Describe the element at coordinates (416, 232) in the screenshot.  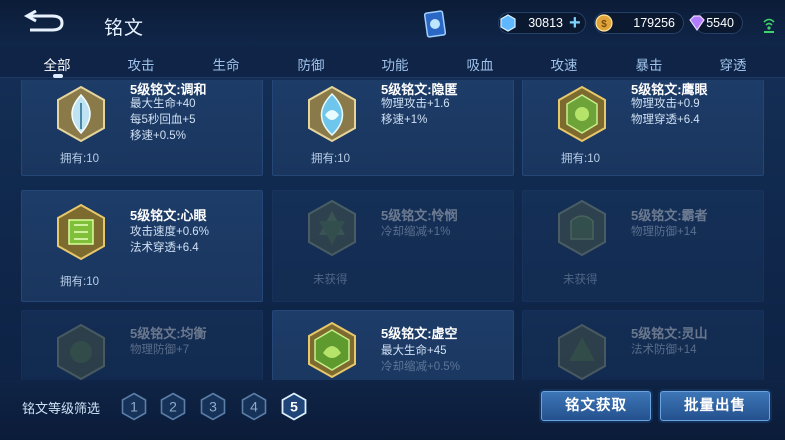
I see `inscription-stat: 冷却缩减+1%` at that location.